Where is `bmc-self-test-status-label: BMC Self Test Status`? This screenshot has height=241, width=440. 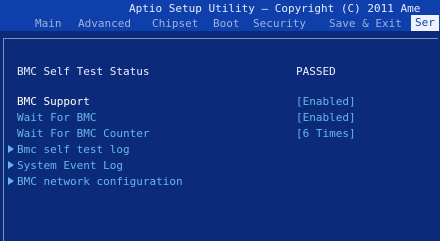 bmc-self-test-status-label: BMC Self Test Status is located at coordinates (83, 71).